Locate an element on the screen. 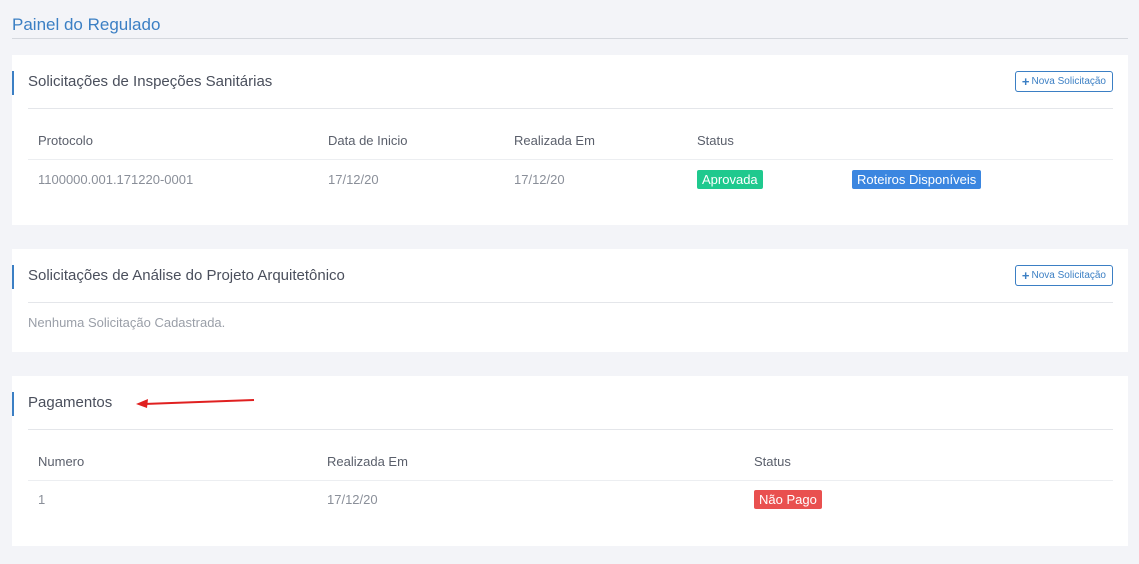 This screenshot has height=564, width=1139. new-inspection-button-label: Nova Solicitação is located at coordinates (1068, 81).